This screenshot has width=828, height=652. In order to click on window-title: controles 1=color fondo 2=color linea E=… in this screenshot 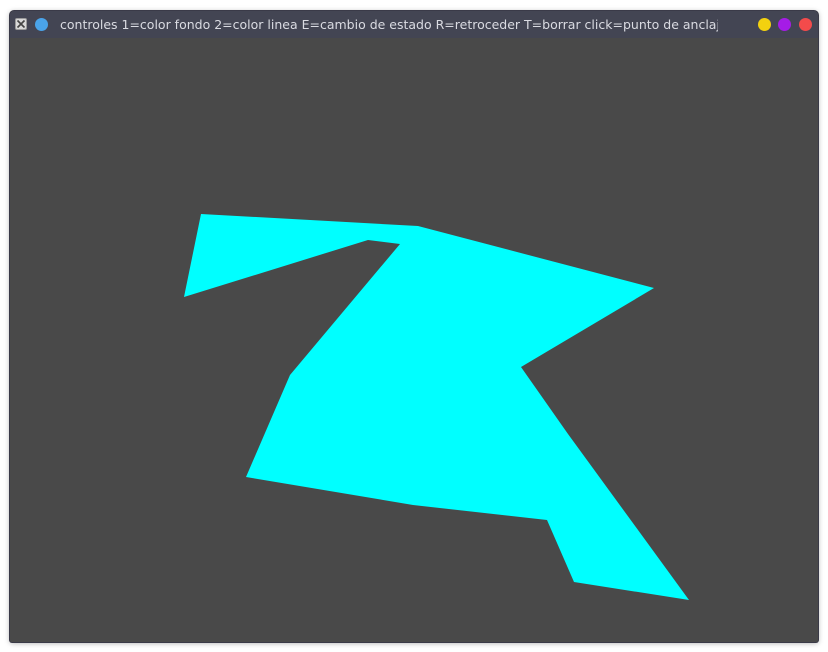, I will do `click(389, 24)`.